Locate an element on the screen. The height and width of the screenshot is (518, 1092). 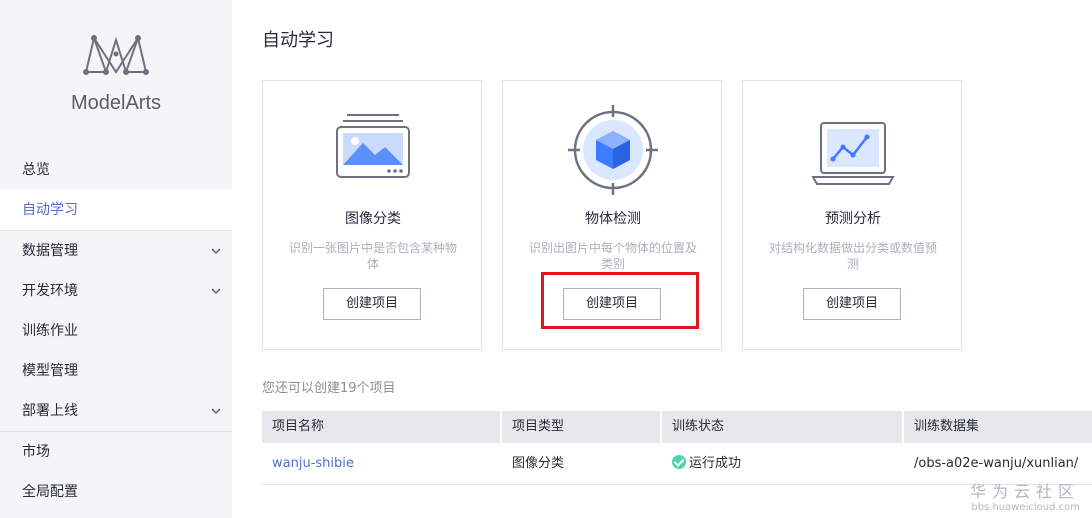
sidebar-nav: 总览 自动学习 数据管理 开发环境 训练作业 模型管理 部署上线 市场 全局配置 is located at coordinates (116, 331).